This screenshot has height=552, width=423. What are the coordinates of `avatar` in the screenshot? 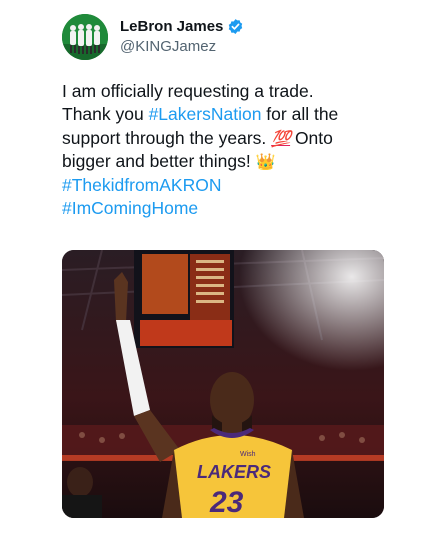 It's located at (85, 37).